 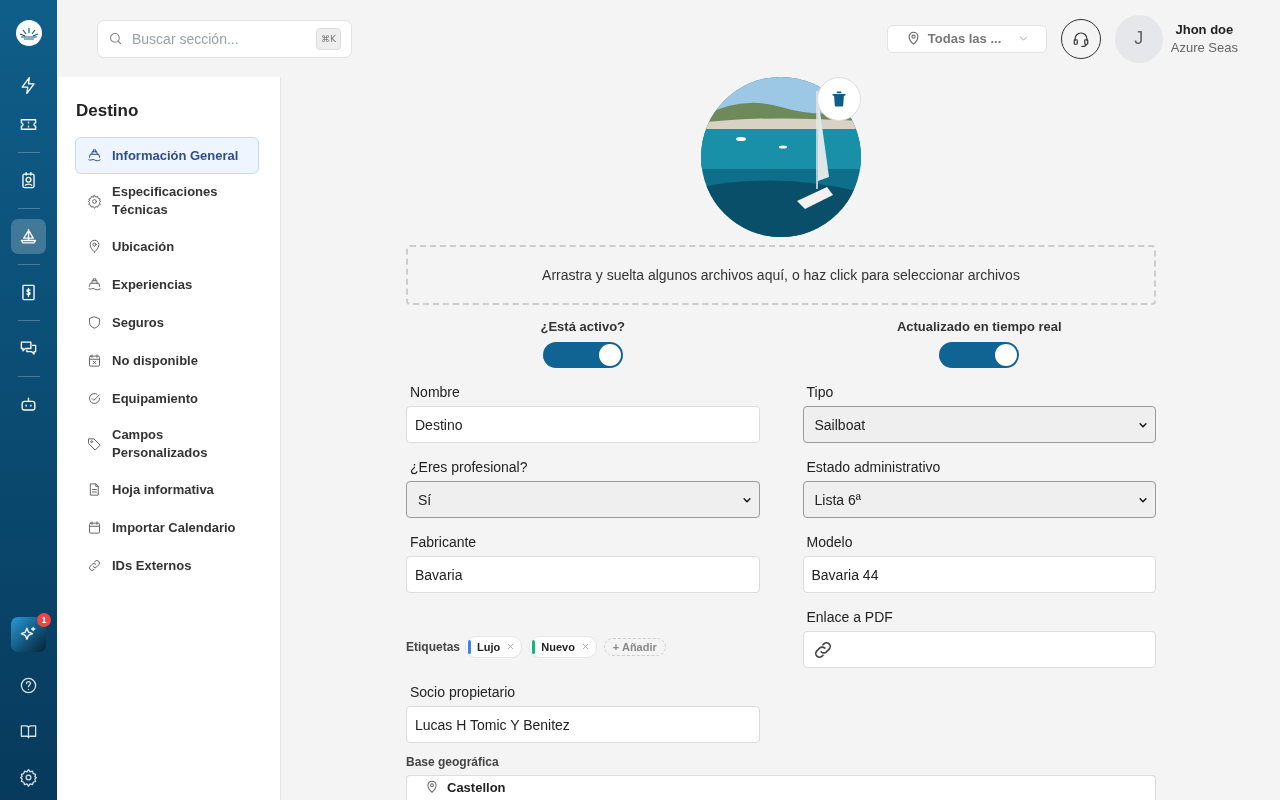 I want to click on section-tab: Equipamiento, so click(x=167, y=398).